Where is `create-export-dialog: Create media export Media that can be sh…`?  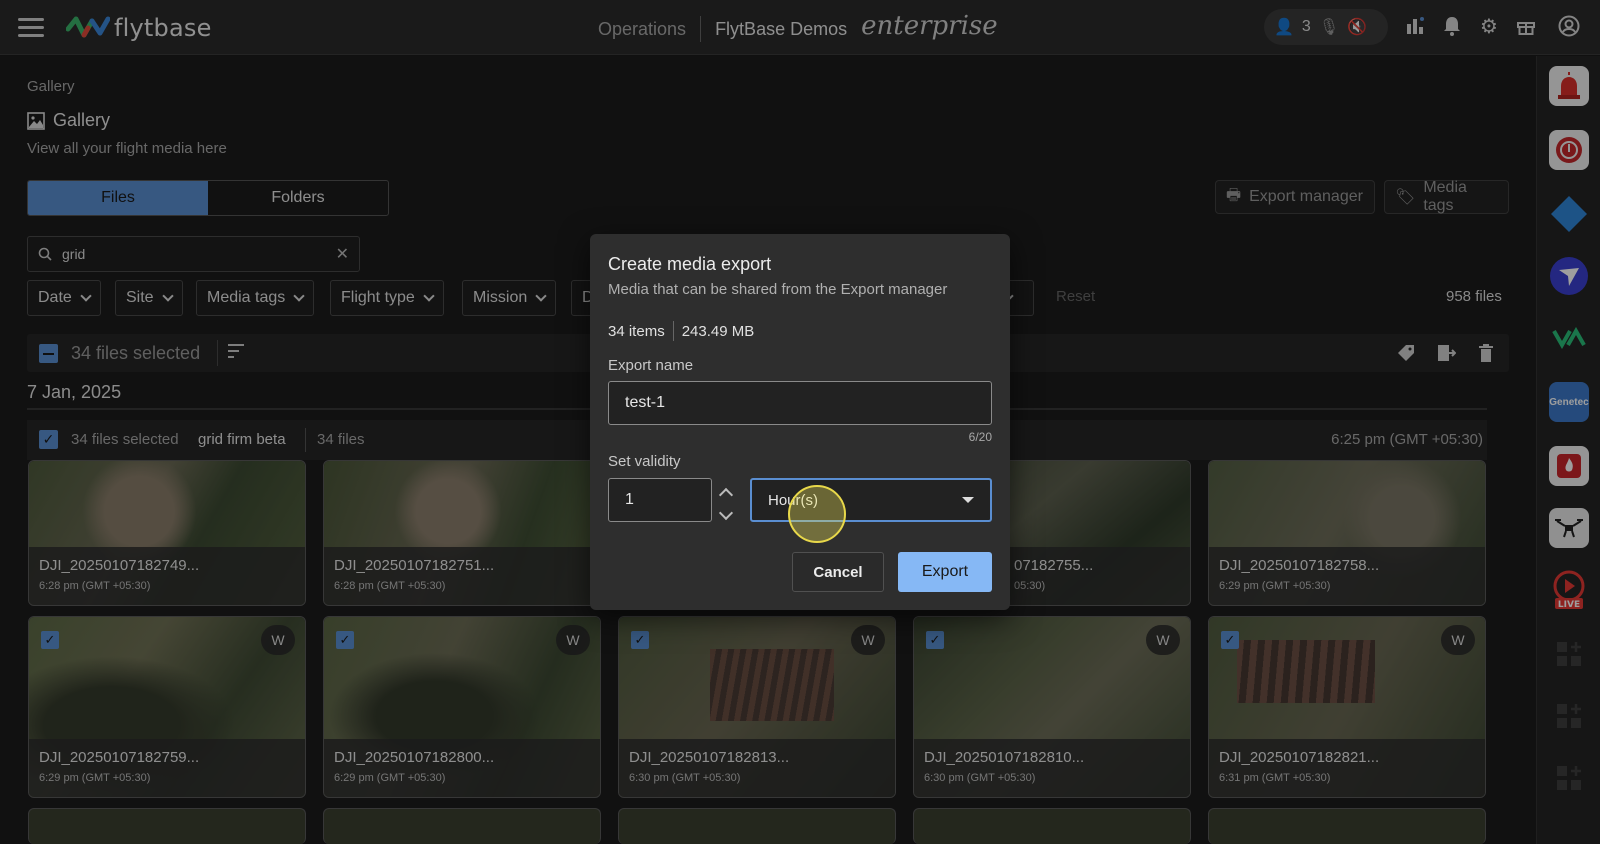 create-export-dialog: Create media export Media that can be sh… is located at coordinates (800, 422).